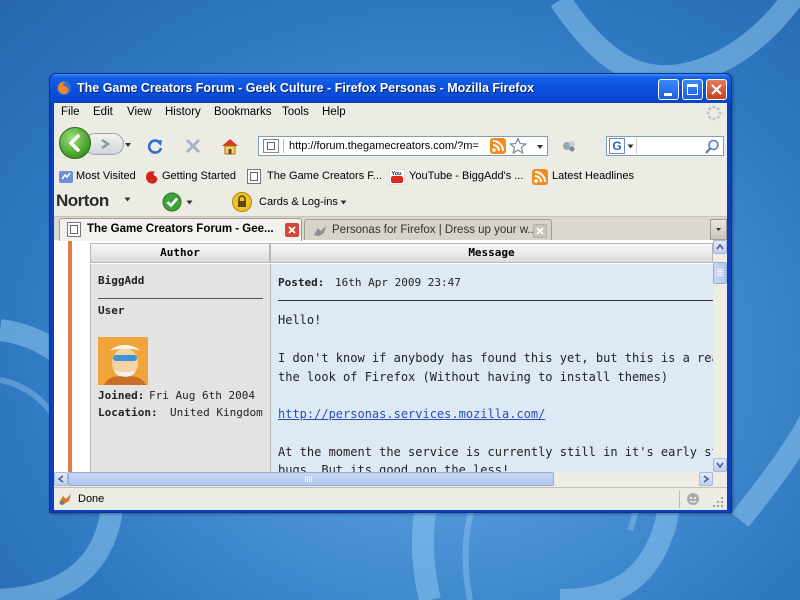  Describe the element at coordinates (668, 94) in the screenshot. I see `minimize-icon` at that location.